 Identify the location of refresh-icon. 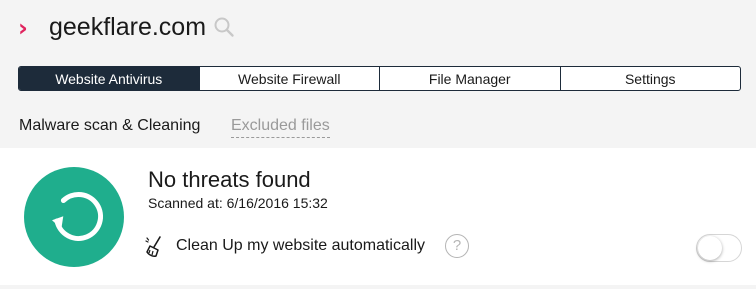
(77, 216).